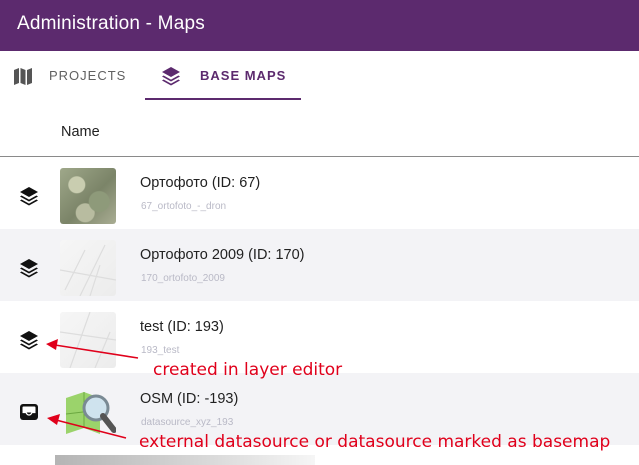 The image size is (639, 465). Describe the element at coordinates (92, 389) in the screenshot. I see `annotation-arrows` at that location.